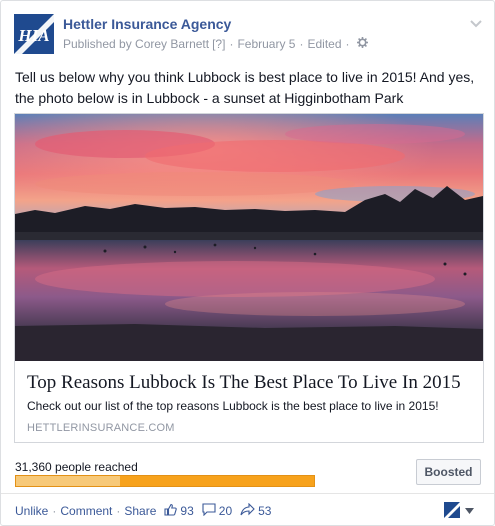  I want to click on like-icon, so click(172, 511).